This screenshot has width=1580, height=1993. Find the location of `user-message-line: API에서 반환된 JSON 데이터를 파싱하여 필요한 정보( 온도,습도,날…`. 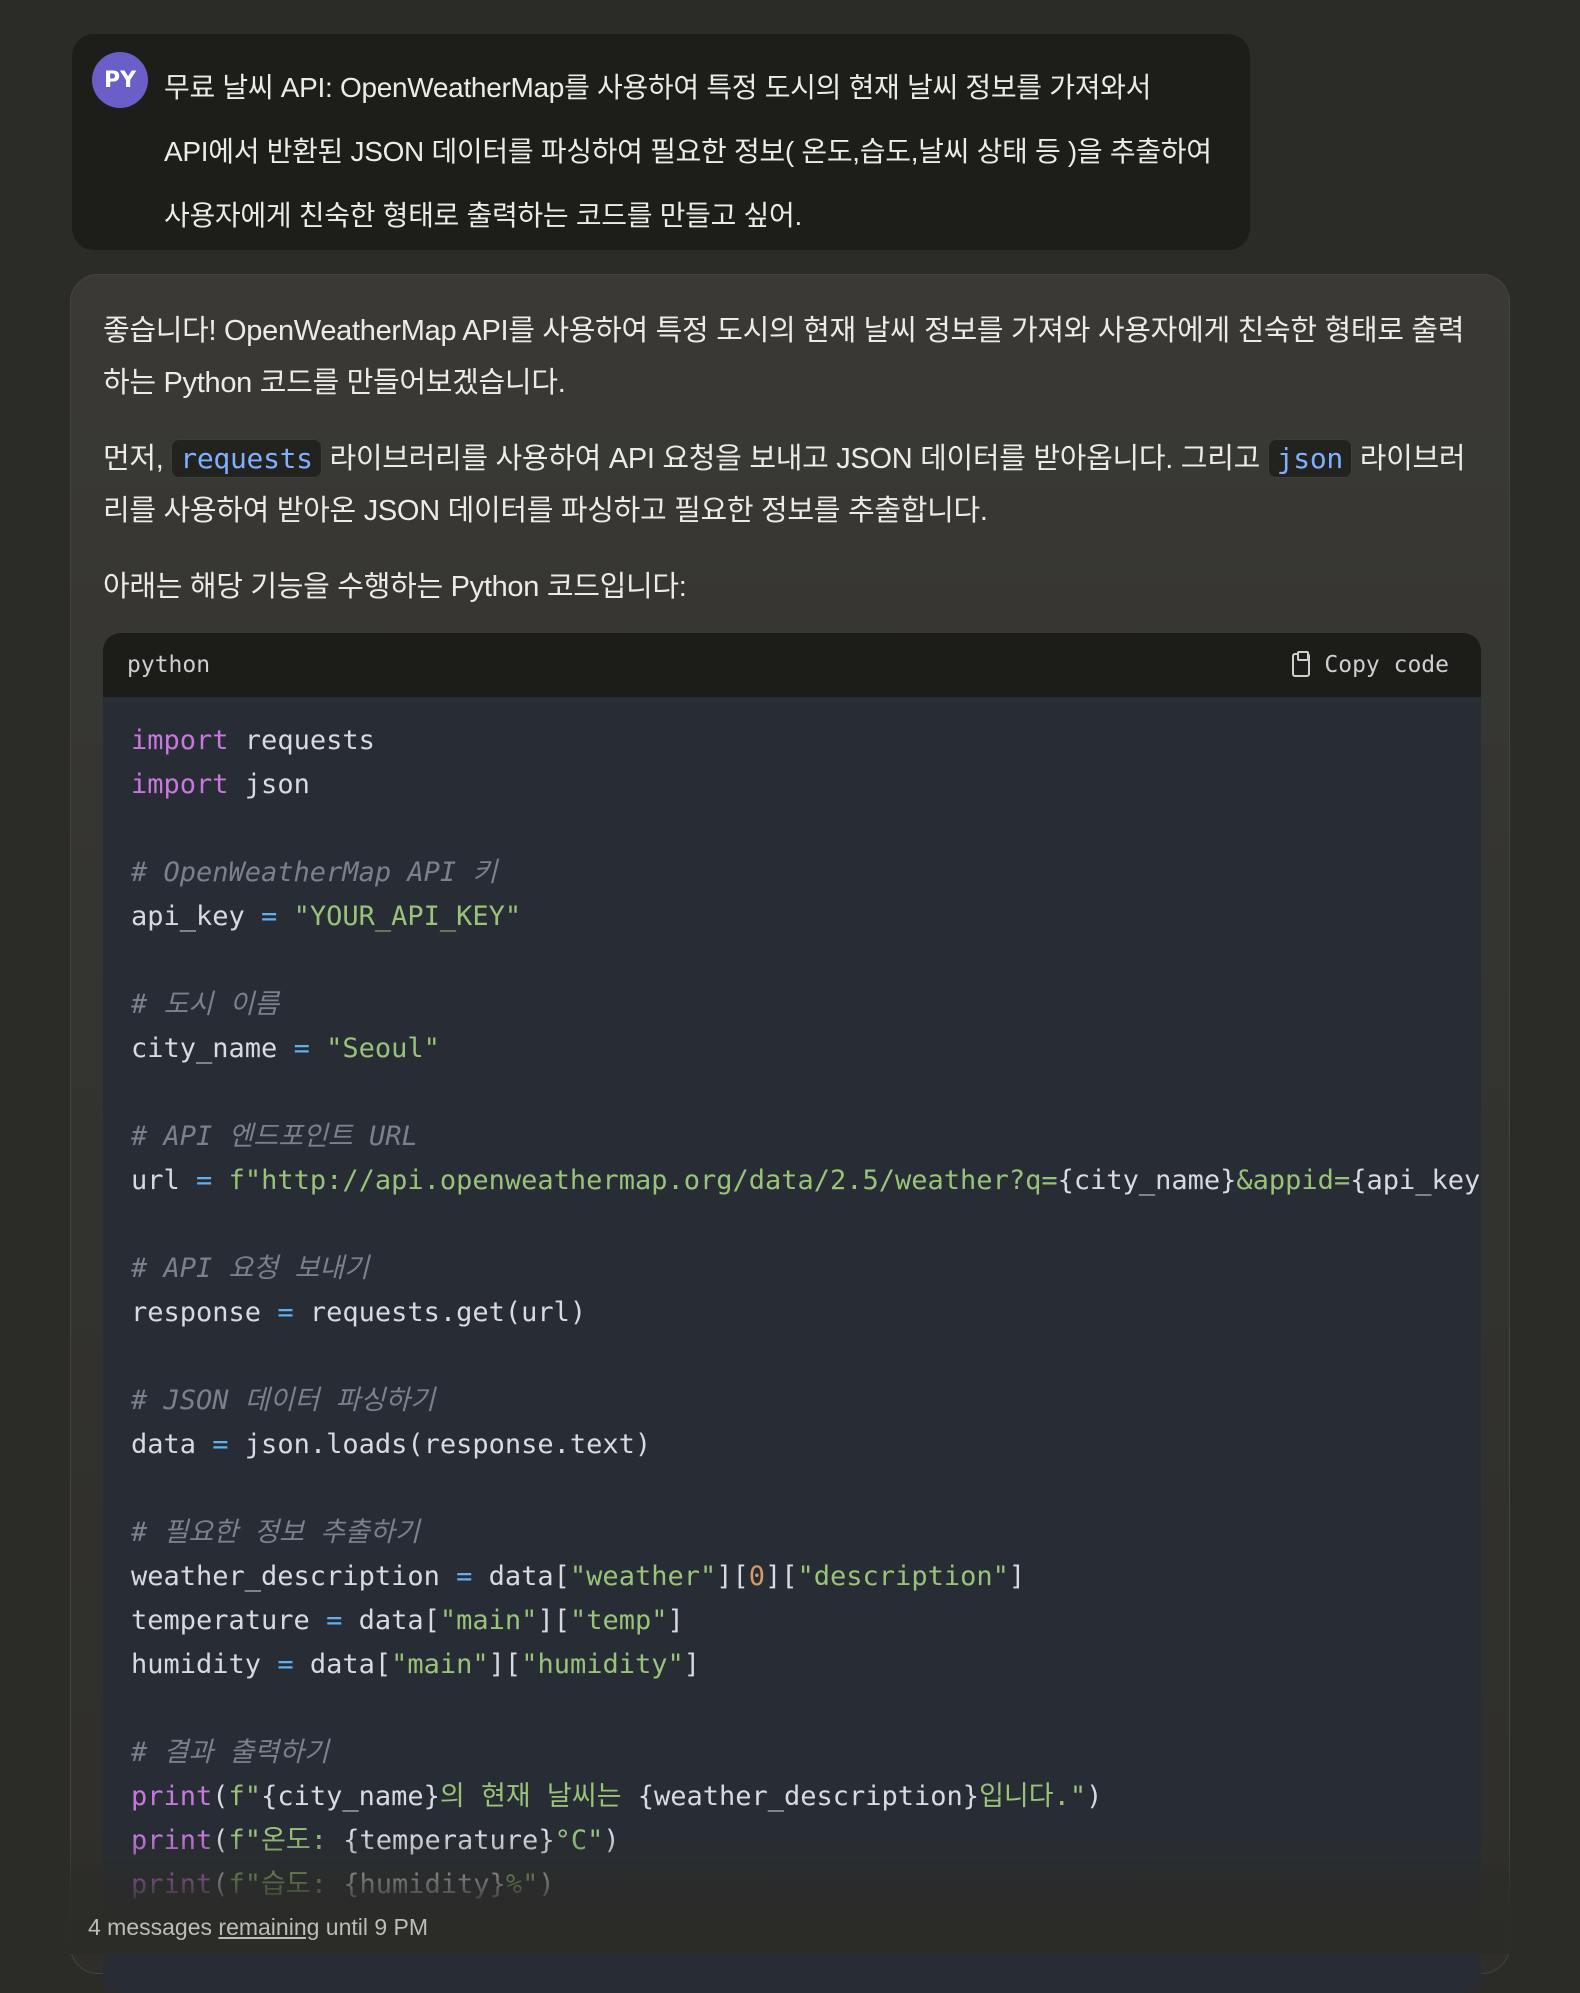

user-message-line: API에서 반환된 JSON 데이터를 파싱하여 필요한 정보( 온도,습도,날… is located at coordinates (688, 151).